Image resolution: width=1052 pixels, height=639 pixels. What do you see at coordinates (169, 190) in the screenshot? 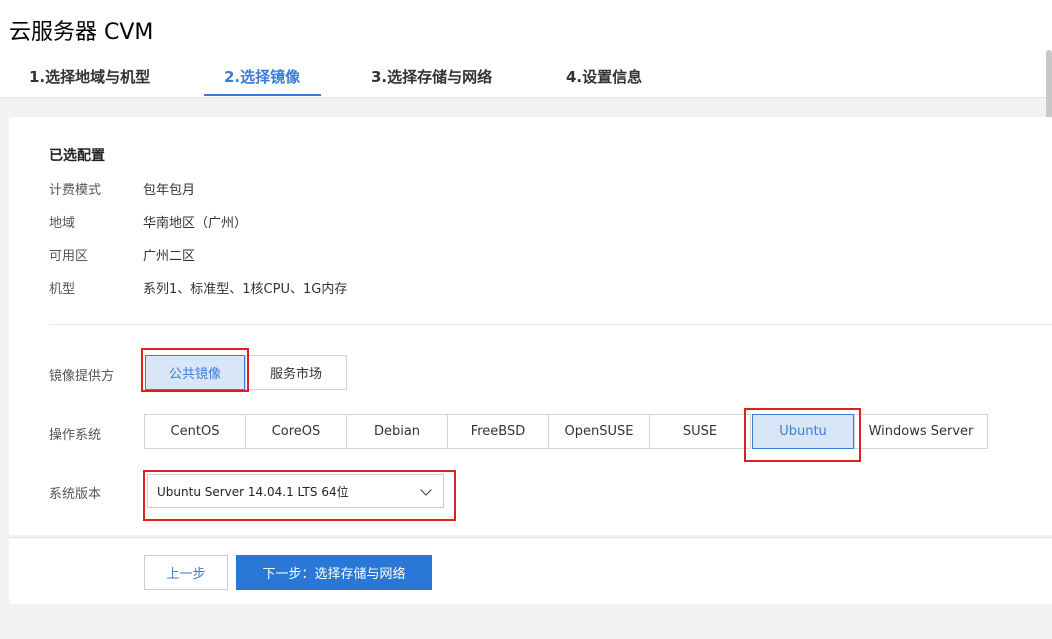
I see `billing-mode-value: 包年包月` at bounding box center [169, 190].